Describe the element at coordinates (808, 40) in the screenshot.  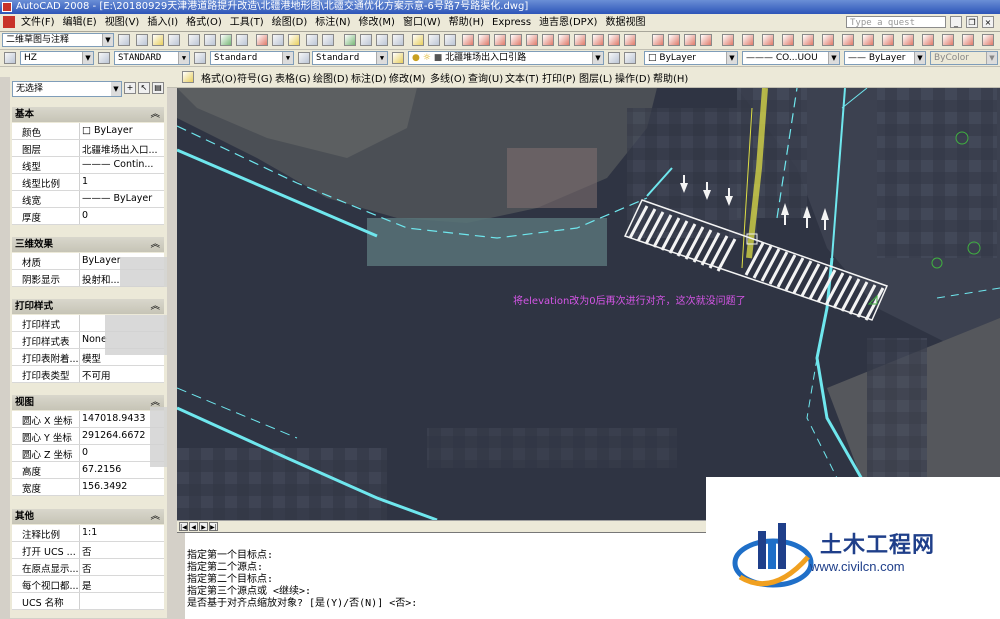
I see `dpx-tool-4-icon` at that location.